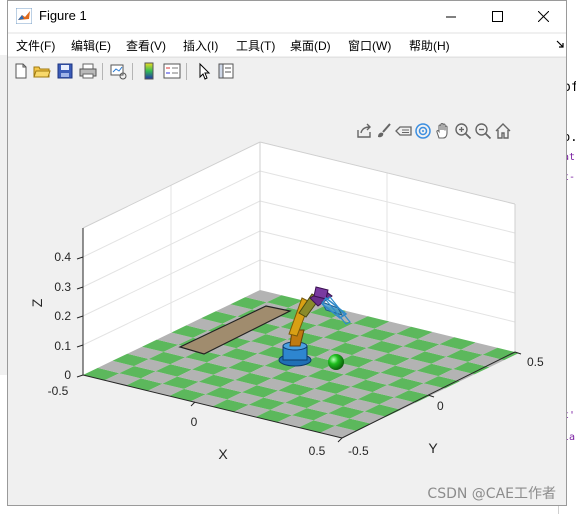  I want to click on menu-file: 文件(F), so click(35, 45).